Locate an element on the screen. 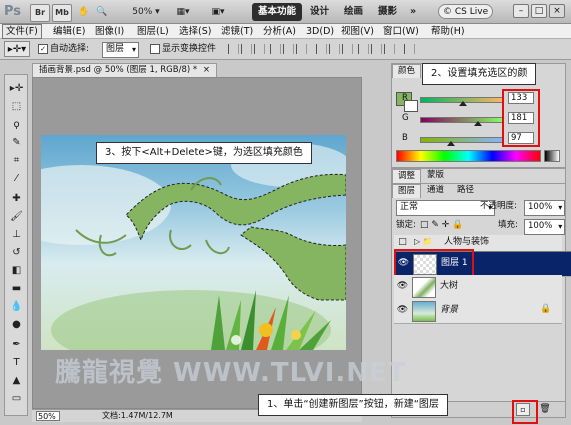  workspace-essentials: 基本功能 is located at coordinates (277, 12).